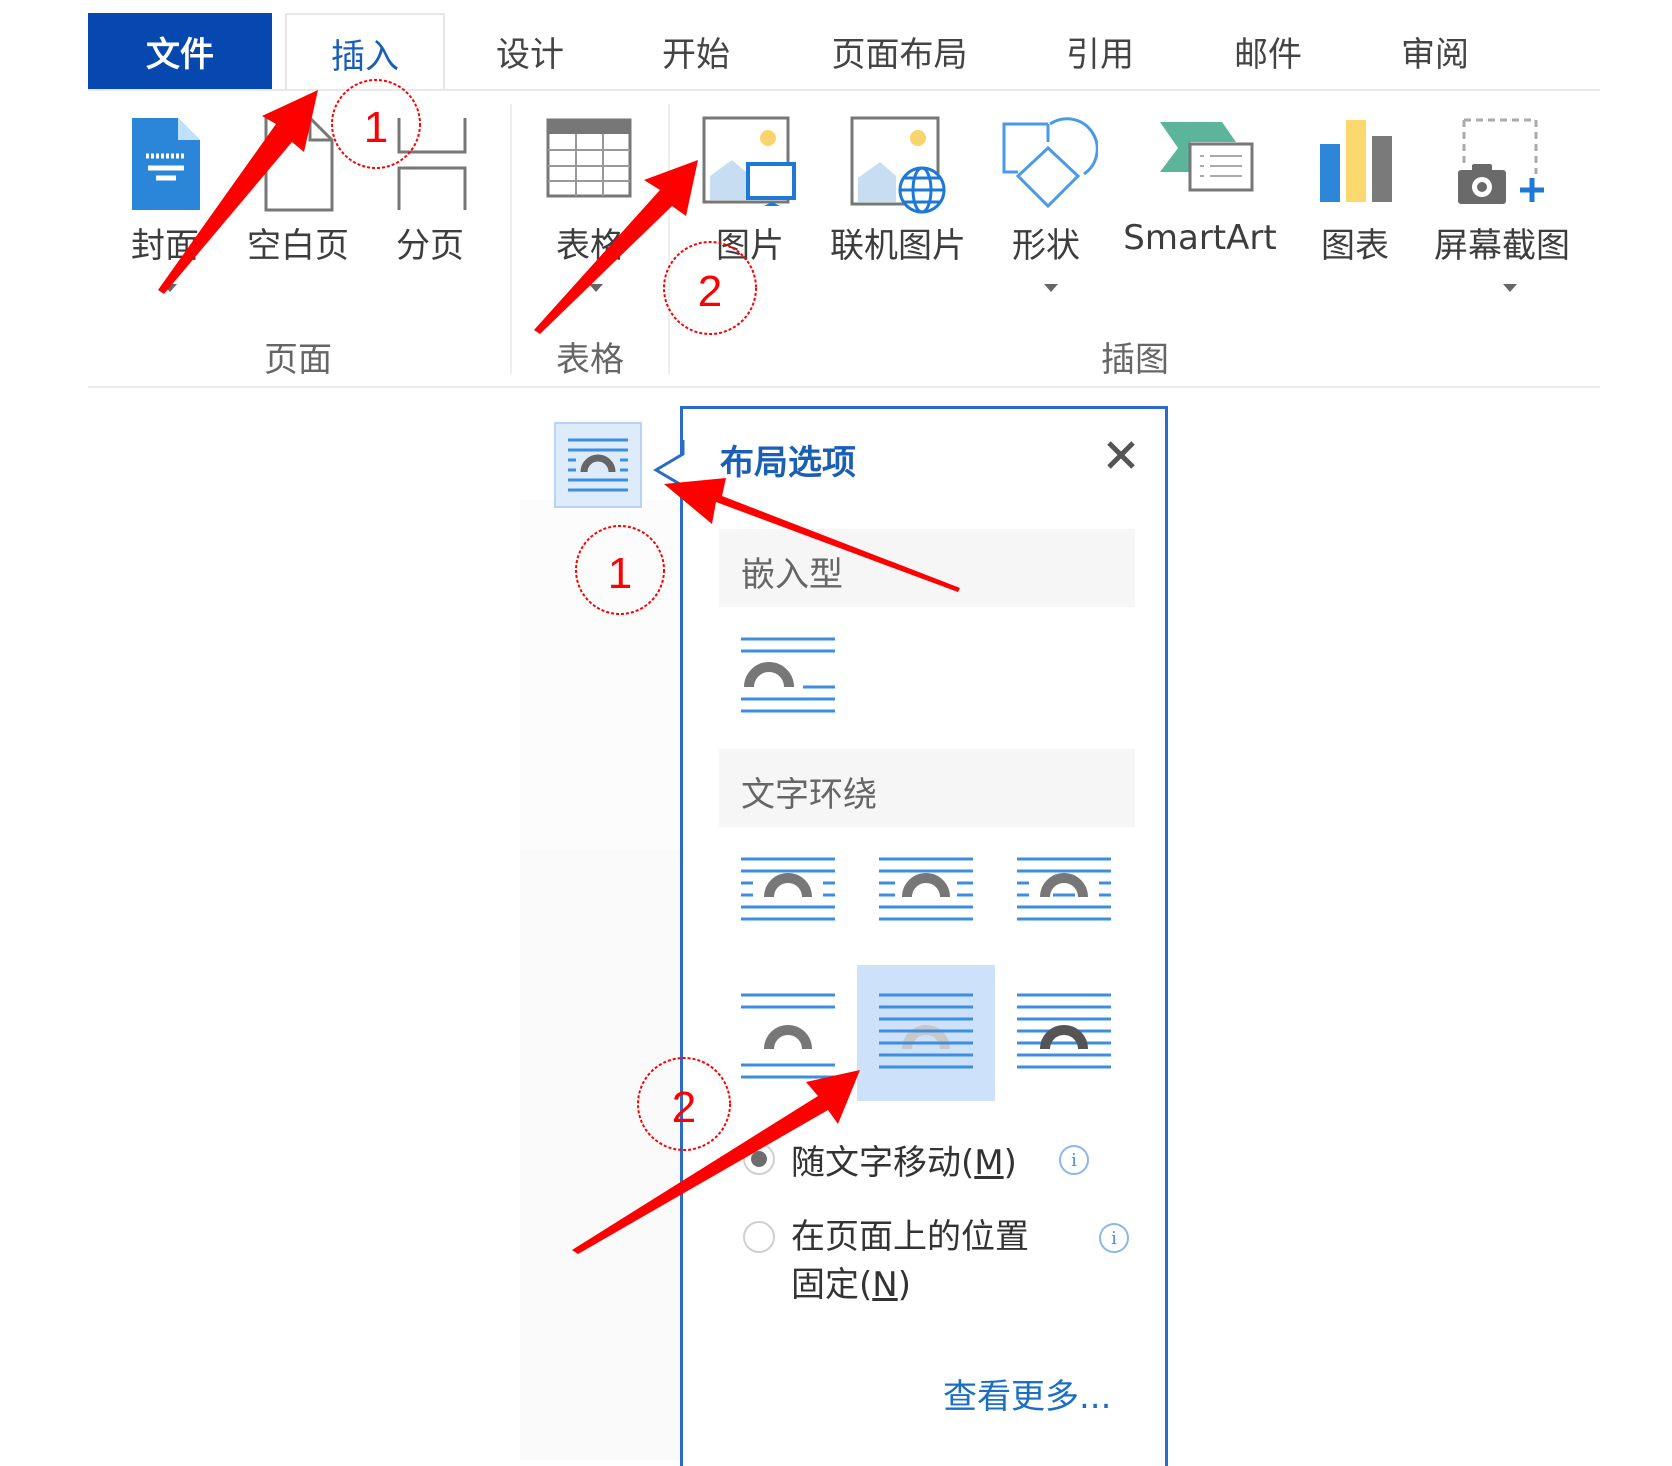 The height and width of the screenshot is (1466, 1672). I want to click on page-break-label: 分页, so click(430, 246).